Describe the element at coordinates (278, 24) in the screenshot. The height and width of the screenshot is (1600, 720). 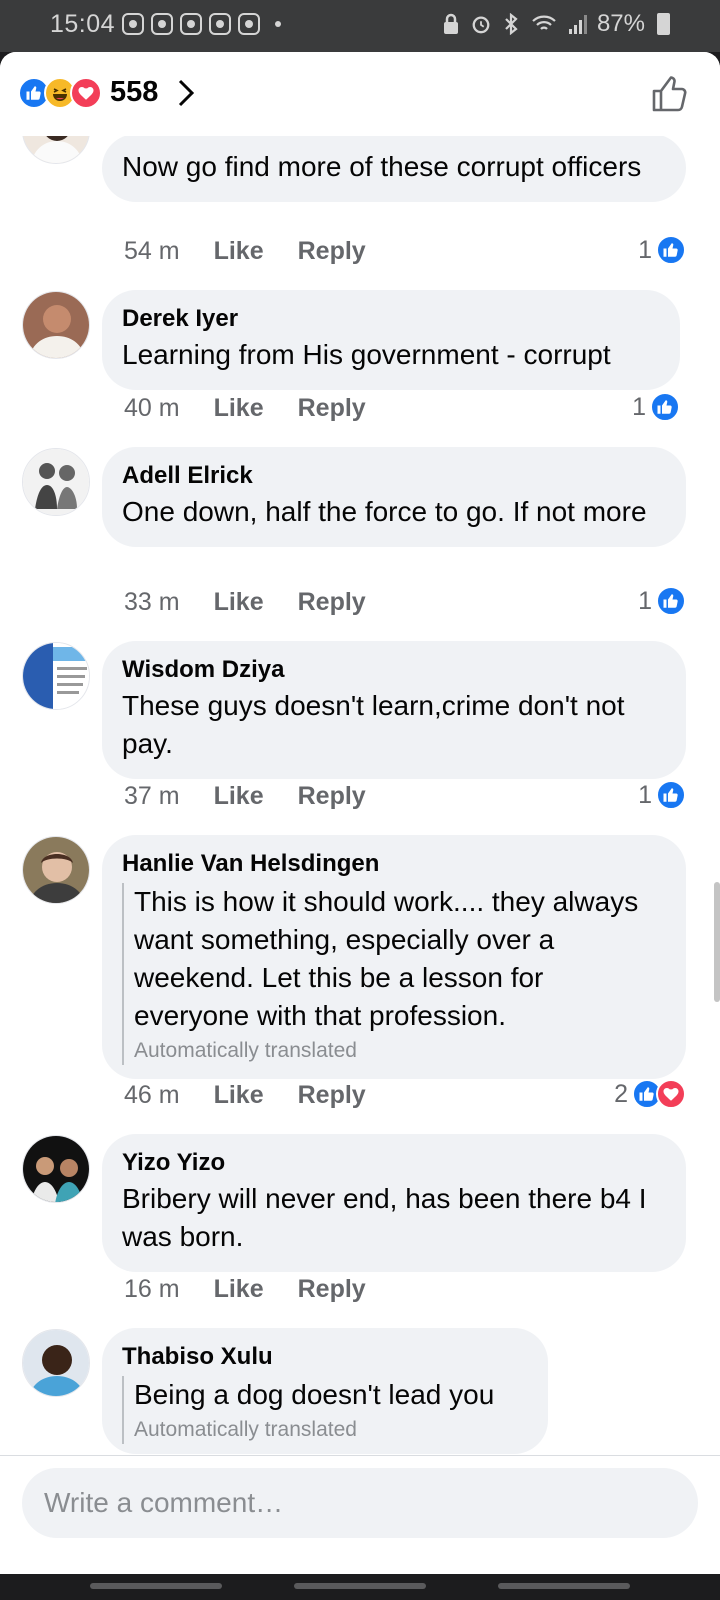
I see `more-notifications-dot` at that location.